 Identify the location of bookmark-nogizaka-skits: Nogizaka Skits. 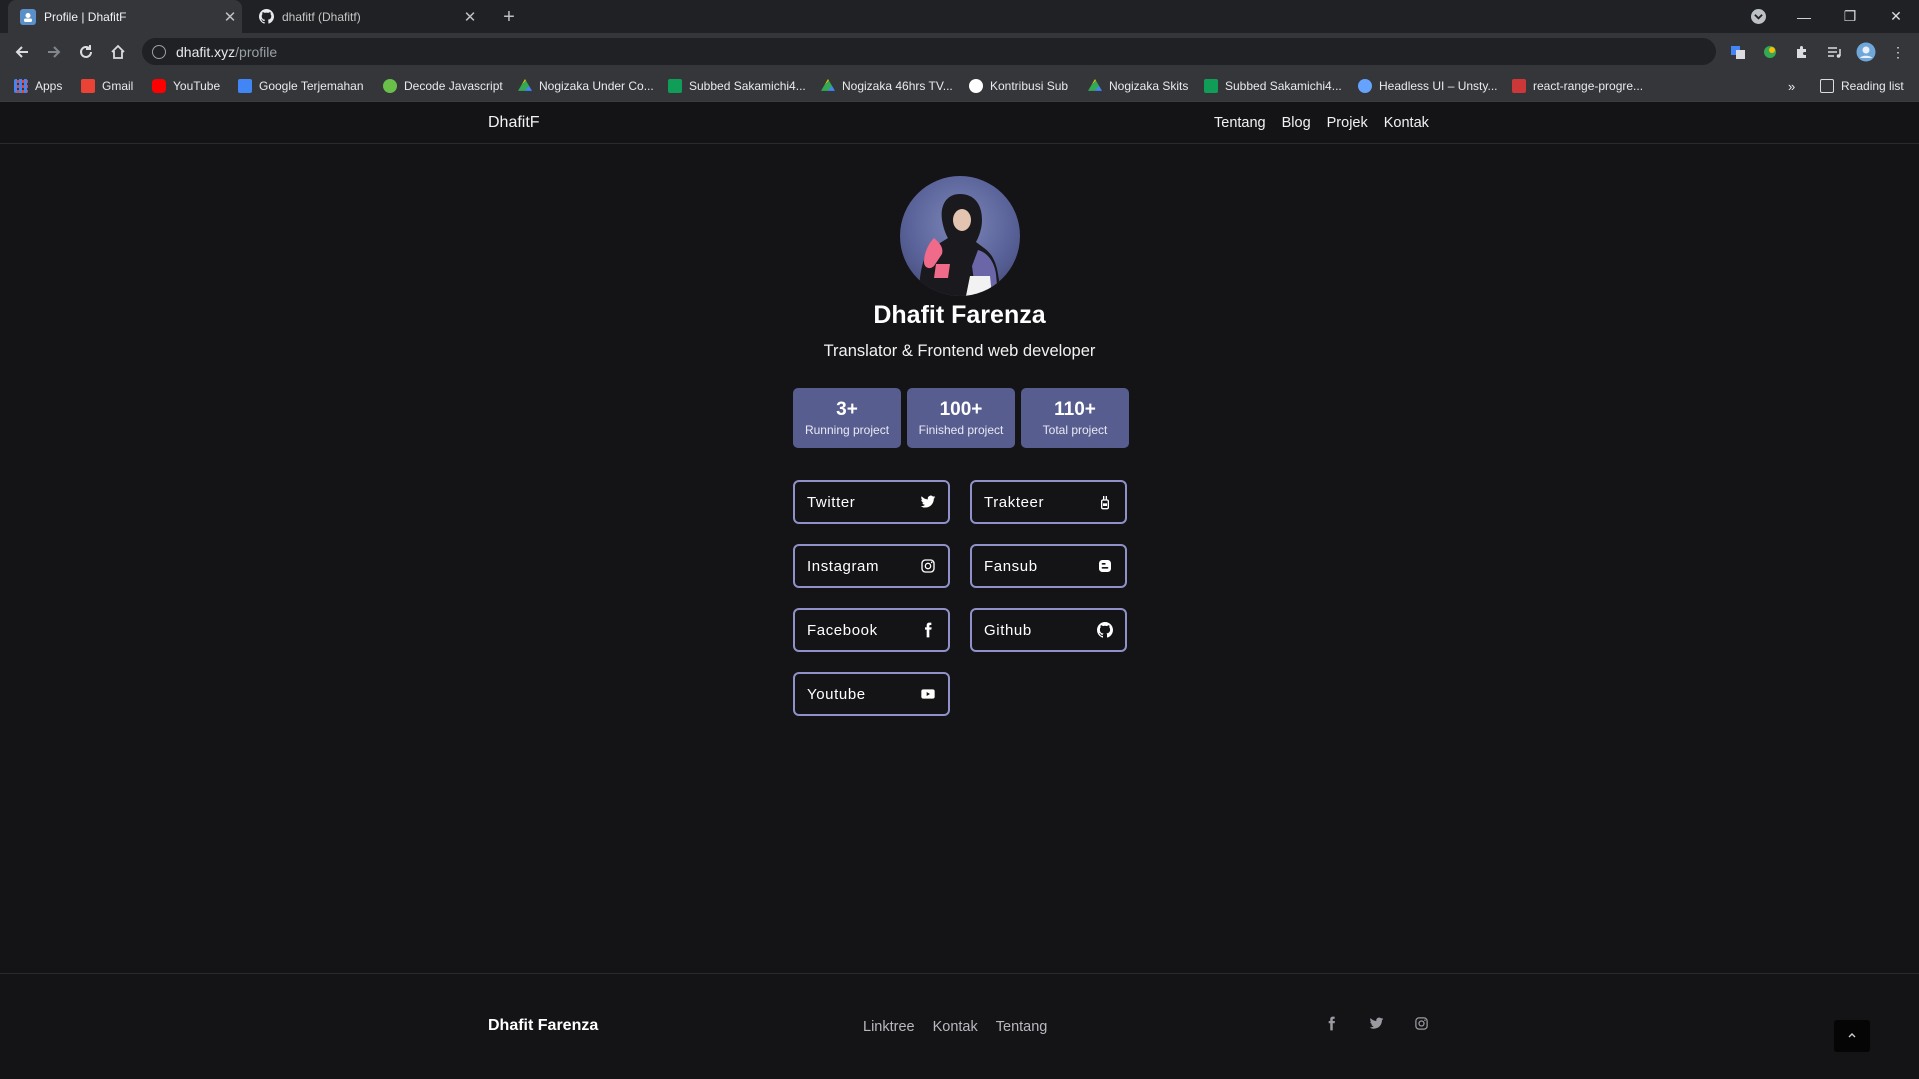
(1138, 86).